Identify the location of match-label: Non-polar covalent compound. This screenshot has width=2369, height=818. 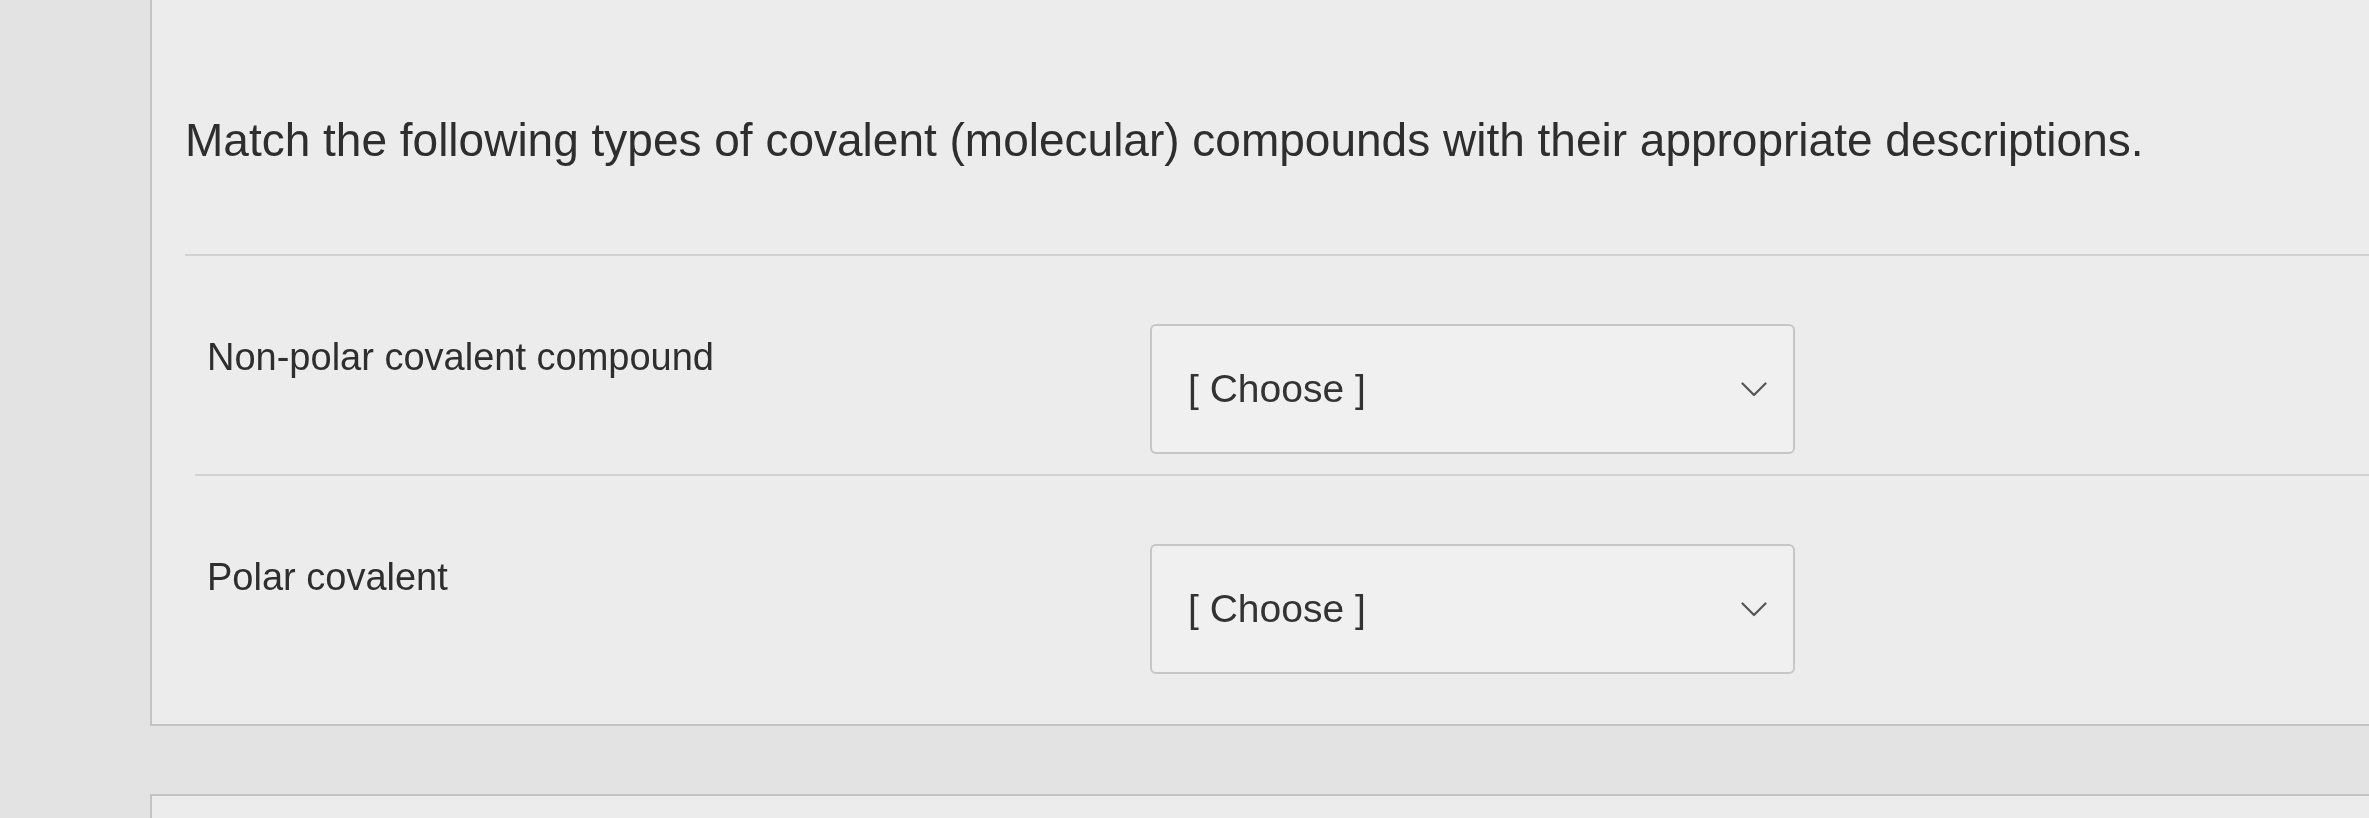
(460, 357).